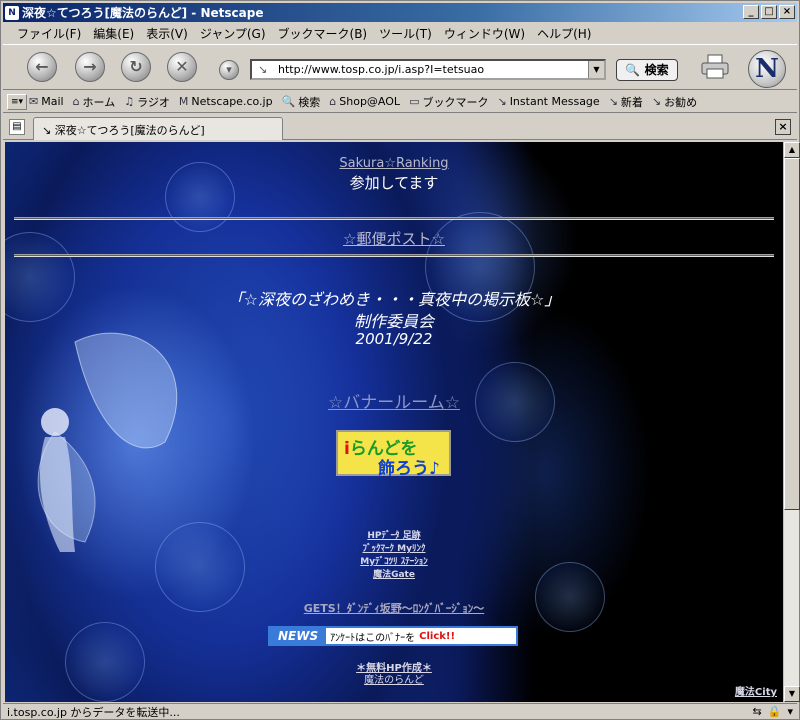 This screenshot has width=800, height=720. What do you see at coordinates (409, 469) in the screenshot?
I see `iland-banner-line2-text: 飾ろう♪` at bounding box center [409, 469].